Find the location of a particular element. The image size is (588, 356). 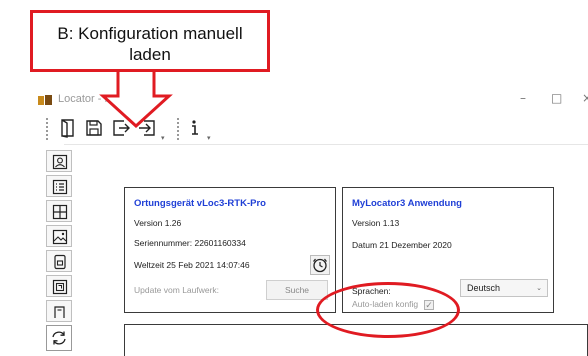

app-panel-title: MyLocator3 Anwendung is located at coordinates (407, 203).